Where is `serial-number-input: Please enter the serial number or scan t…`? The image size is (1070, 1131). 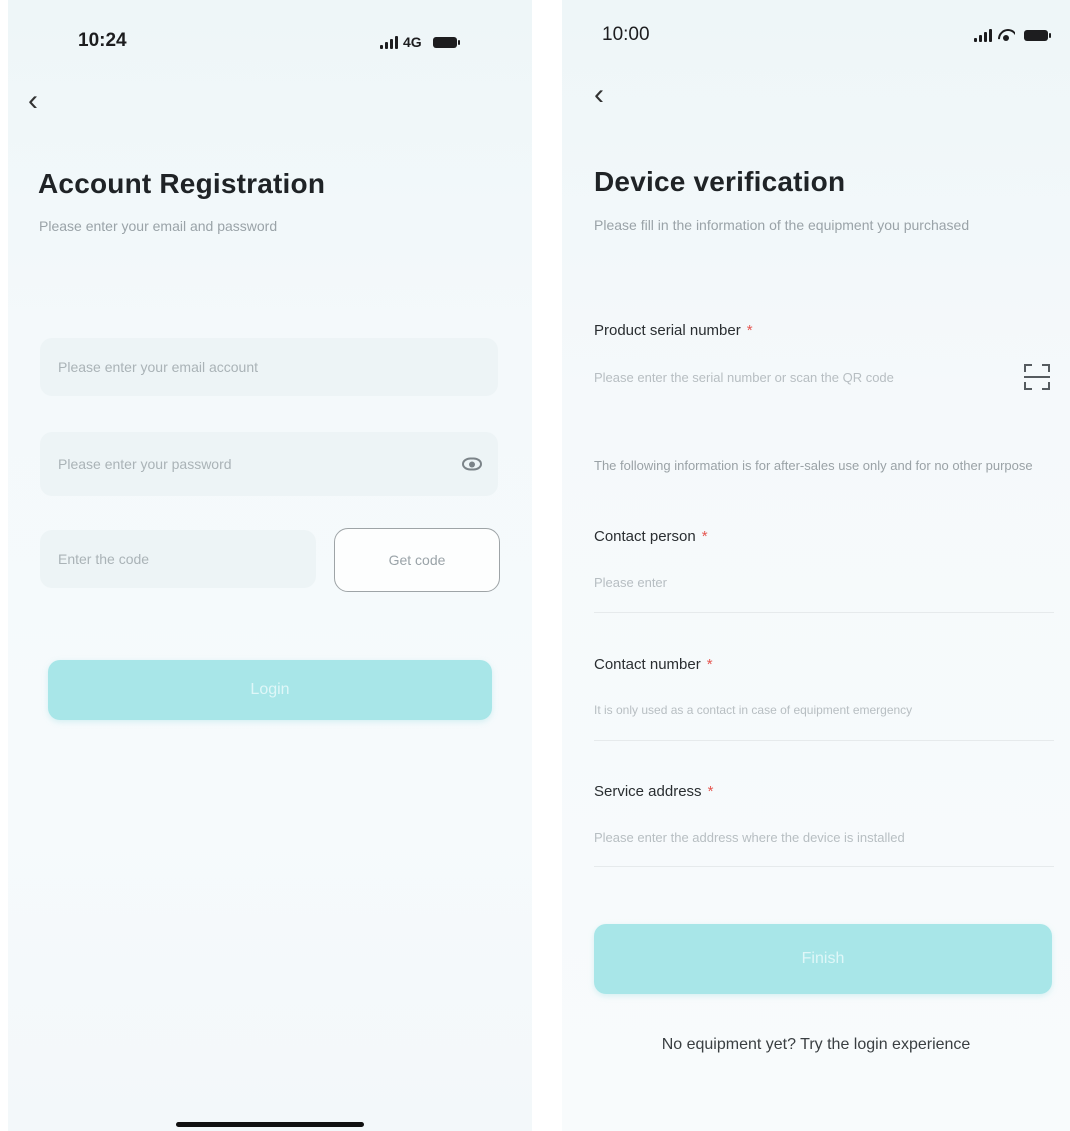
serial-number-input: Please enter the serial number or scan t… is located at coordinates (744, 377).